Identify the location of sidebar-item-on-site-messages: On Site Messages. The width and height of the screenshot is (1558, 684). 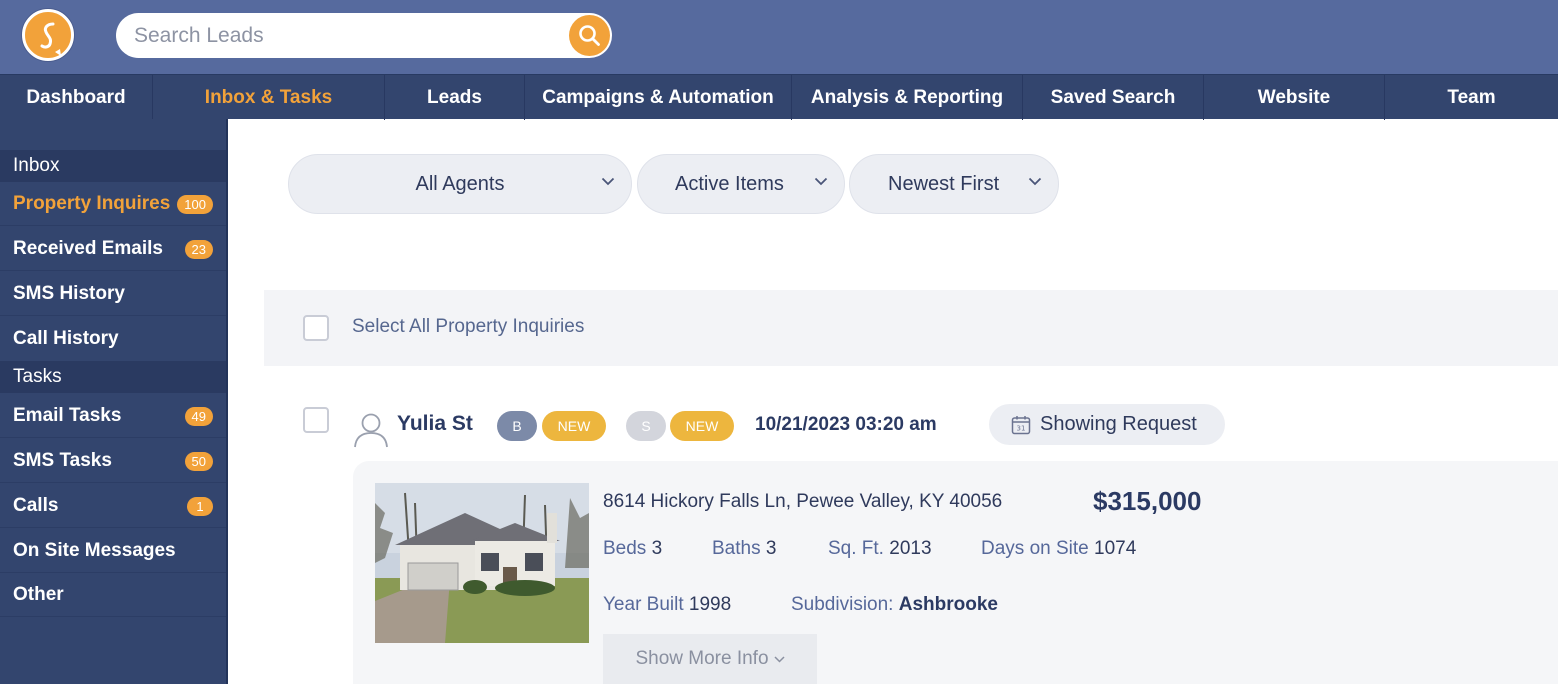
(113, 551).